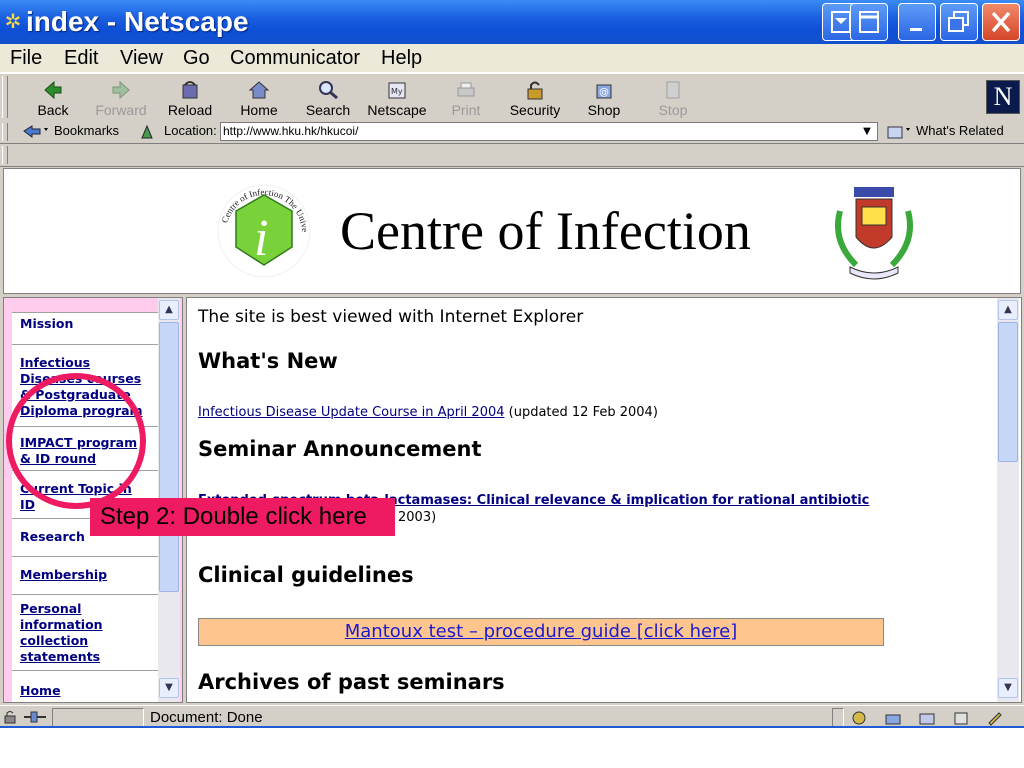 The image size is (1024, 768). What do you see at coordinates (581, 412) in the screenshot?
I see `whats-new-updated: (updated 12 Feb 2004)` at bounding box center [581, 412].